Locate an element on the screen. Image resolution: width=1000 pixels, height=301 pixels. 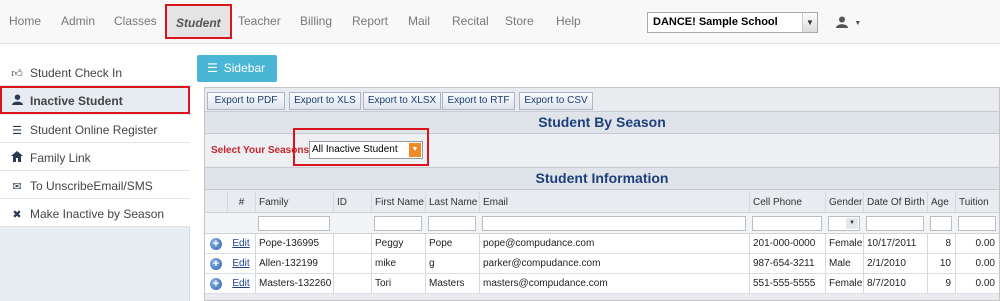
export-xlsx-button: Export to XLSX is located at coordinates (402, 101).